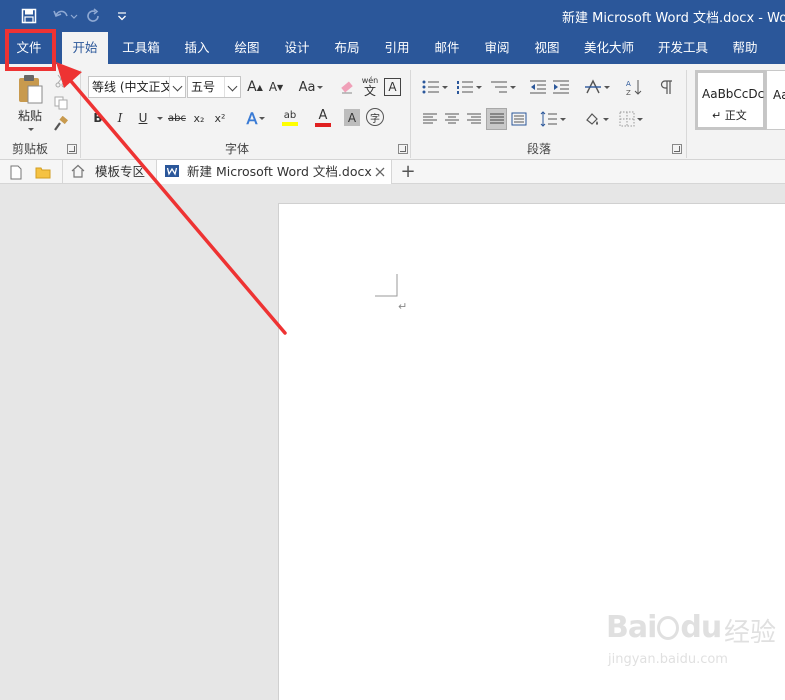 The image size is (785, 700). Describe the element at coordinates (69, 75) in the screenshot. I see `arrow-head-icon` at that location.